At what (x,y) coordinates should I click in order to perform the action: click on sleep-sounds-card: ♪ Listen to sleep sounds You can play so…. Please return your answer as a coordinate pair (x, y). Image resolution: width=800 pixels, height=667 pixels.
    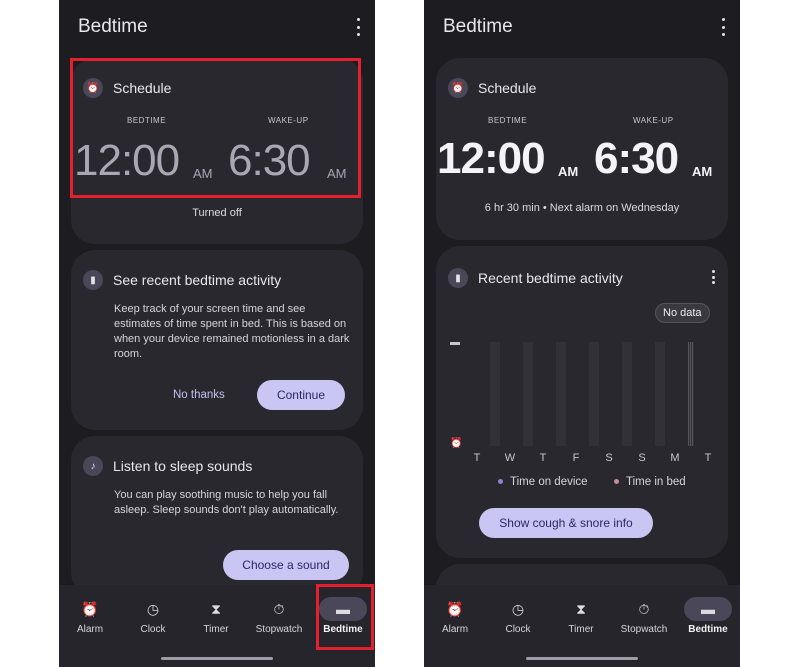
    Looking at the image, I should click on (217, 516).